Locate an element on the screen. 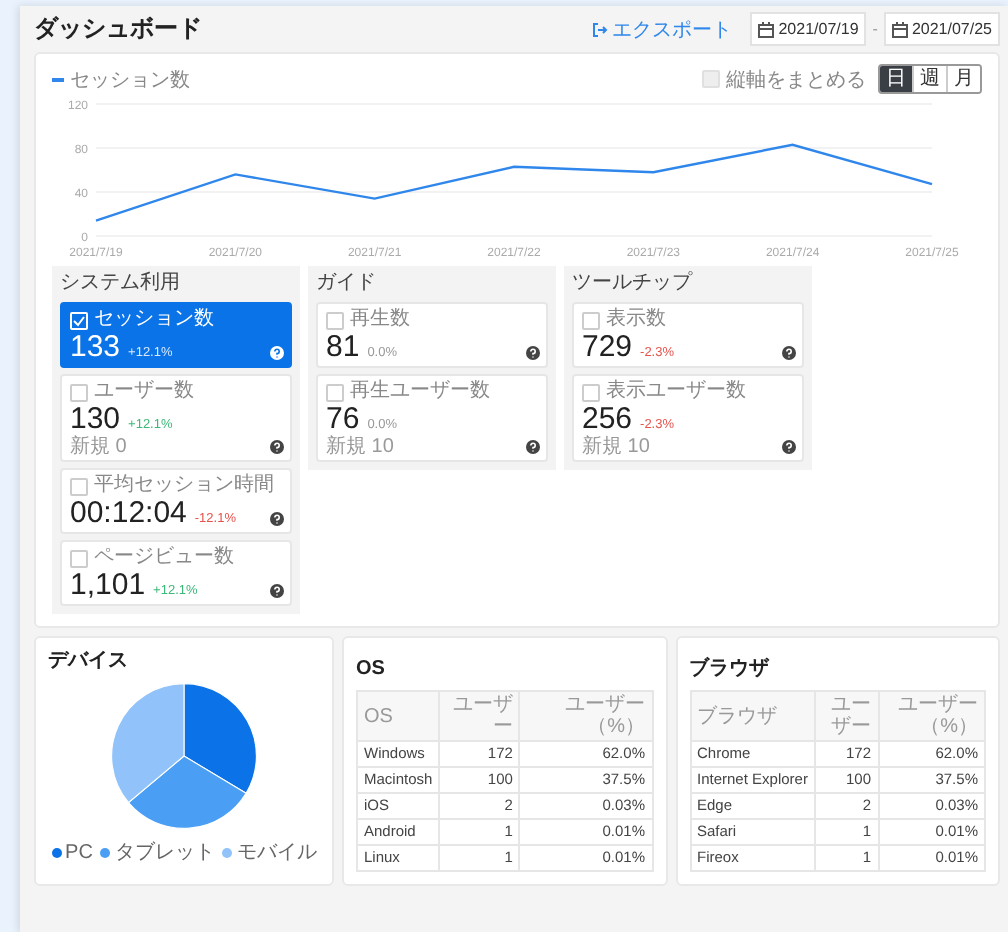  metric-label: ページビュー数 is located at coordinates (164, 558).